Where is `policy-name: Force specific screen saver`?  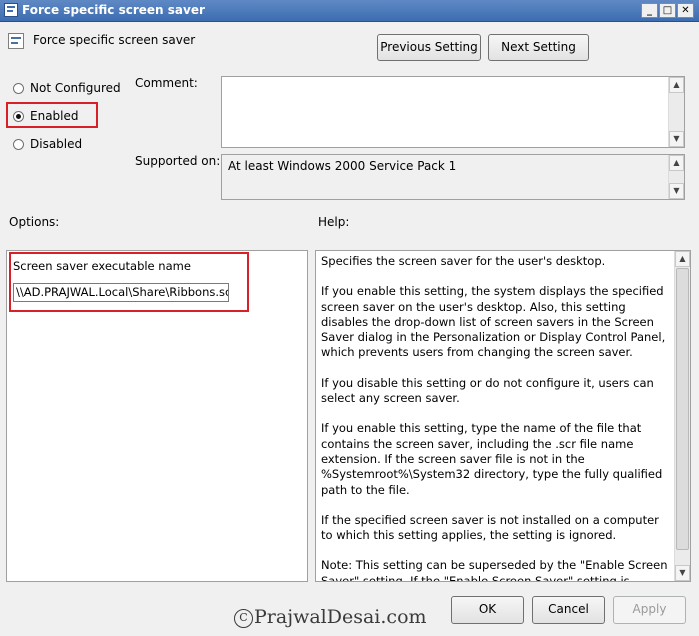
policy-name: Force specific screen saver is located at coordinates (114, 40).